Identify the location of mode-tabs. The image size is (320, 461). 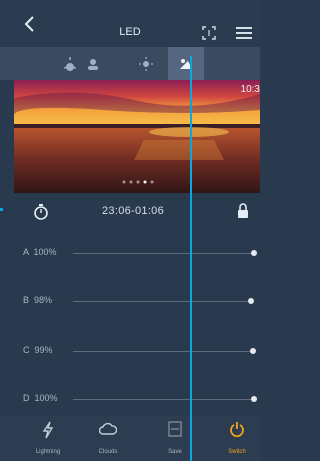
(130, 63).